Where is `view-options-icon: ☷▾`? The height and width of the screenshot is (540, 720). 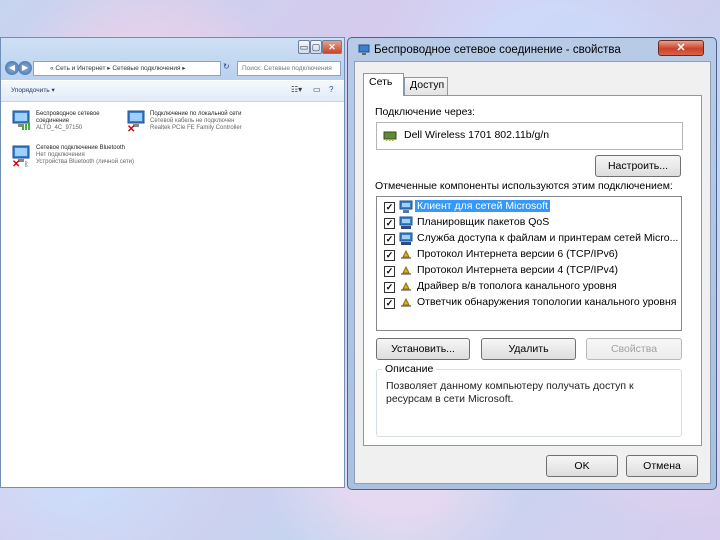 view-options-icon: ☷▾ is located at coordinates (296, 89).